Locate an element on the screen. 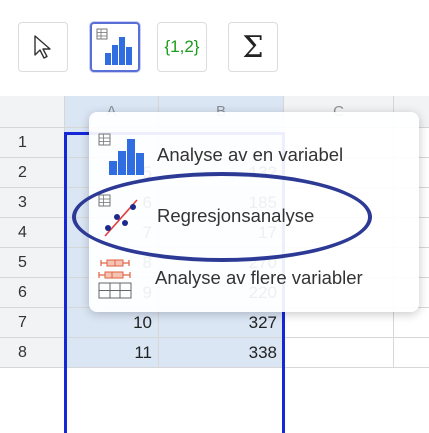 The width and height of the screenshot is (429, 433). menu-item-label: Analyse av en variabel is located at coordinates (250, 154).